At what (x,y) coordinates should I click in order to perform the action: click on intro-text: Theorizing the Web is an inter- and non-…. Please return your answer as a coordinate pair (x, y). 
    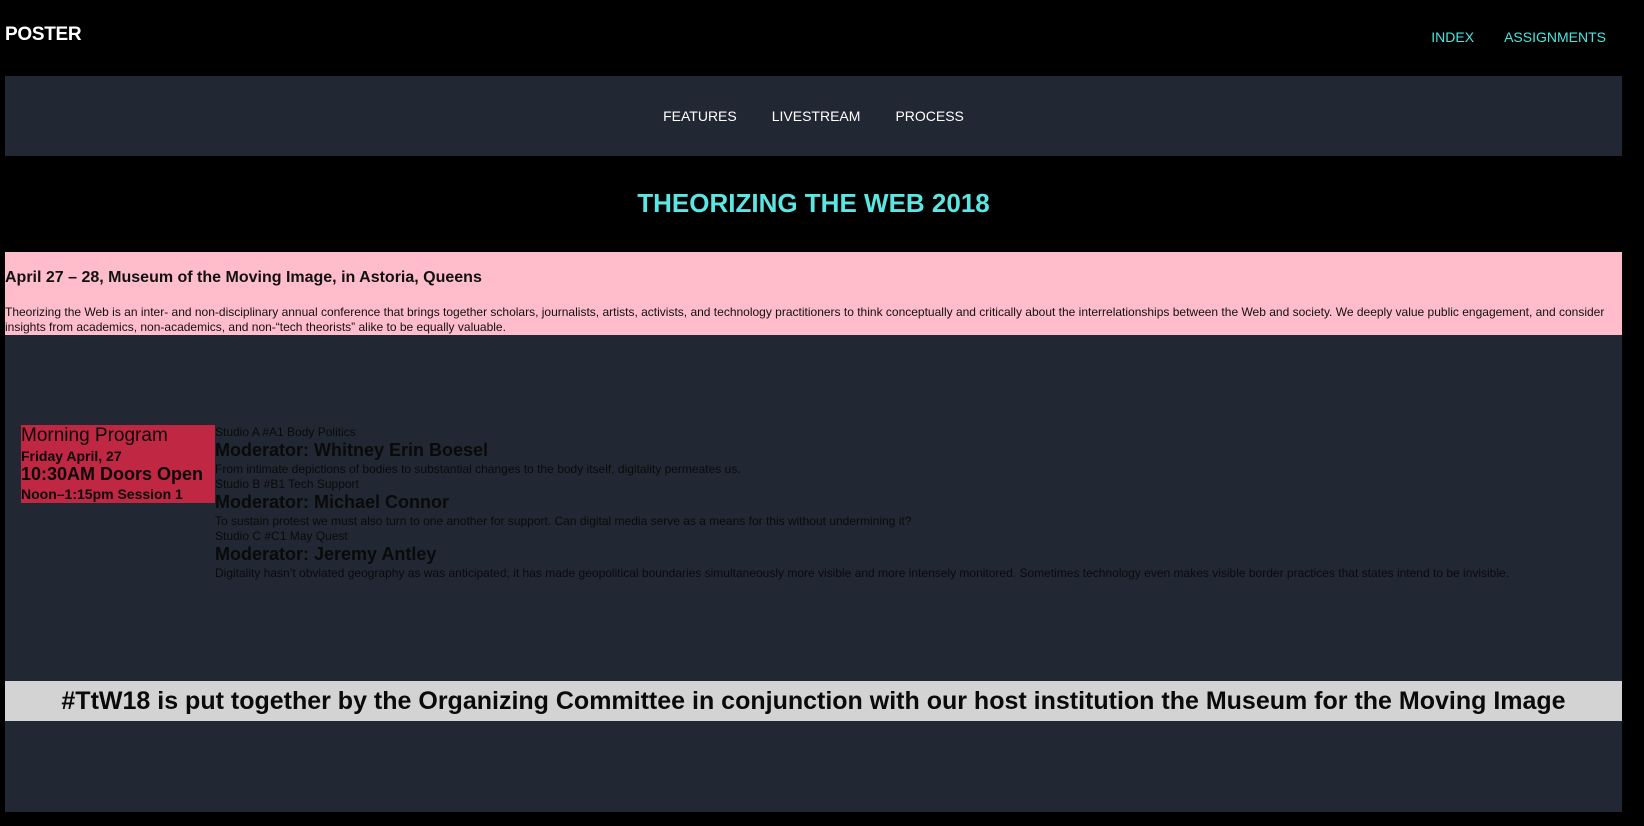
    Looking at the image, I should click on (805, 319).